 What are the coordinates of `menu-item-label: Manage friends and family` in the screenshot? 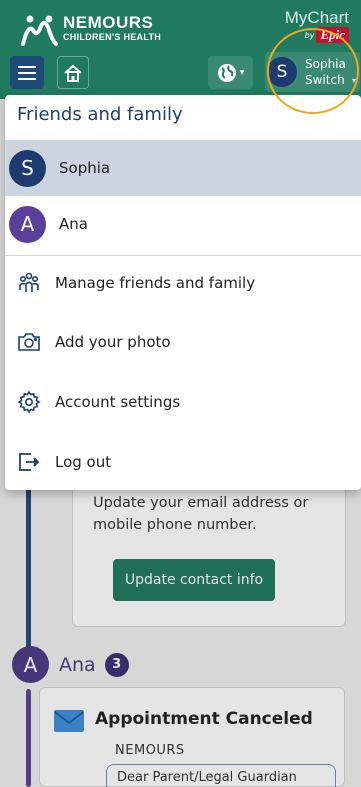 It's located at (155, 283).